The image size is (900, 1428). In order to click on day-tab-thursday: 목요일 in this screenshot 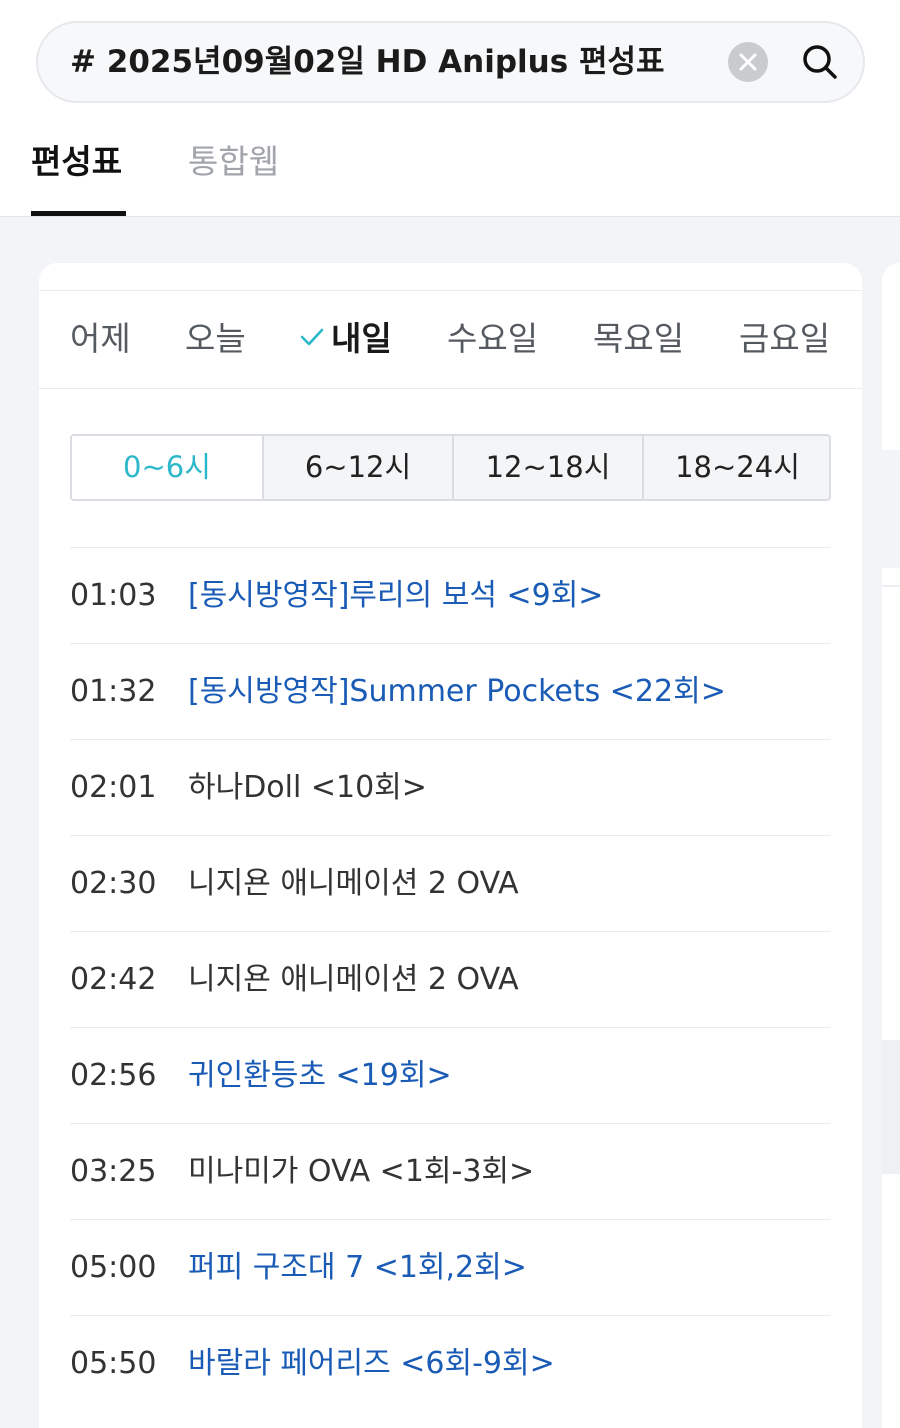, I will do `click(638, 339)`.